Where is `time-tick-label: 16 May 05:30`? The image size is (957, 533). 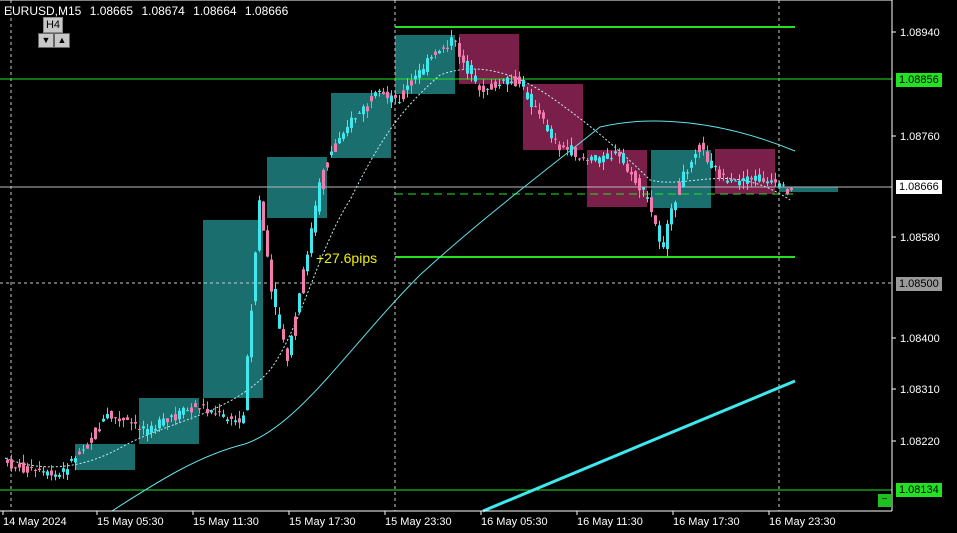
time-tick-label: 16 May 05:30 is located at coordinates (514, 522).